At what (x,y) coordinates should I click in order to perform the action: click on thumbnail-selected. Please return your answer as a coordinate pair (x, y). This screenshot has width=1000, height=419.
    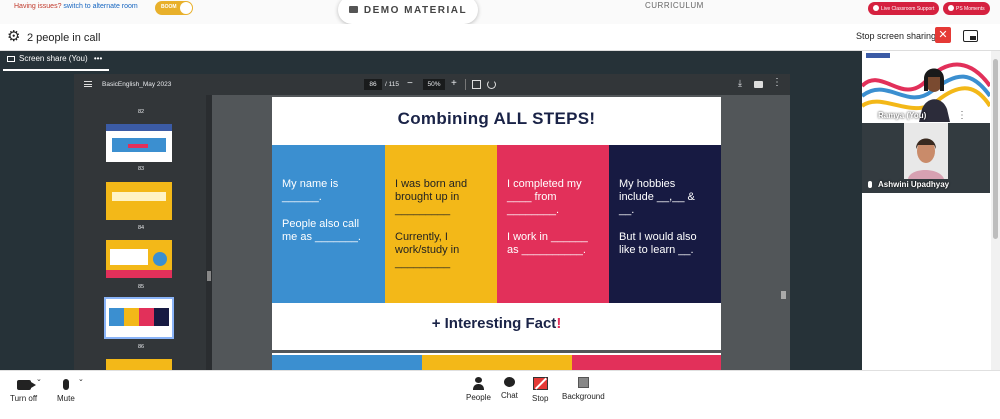
    Looking at the image, I should click on (139, 318).